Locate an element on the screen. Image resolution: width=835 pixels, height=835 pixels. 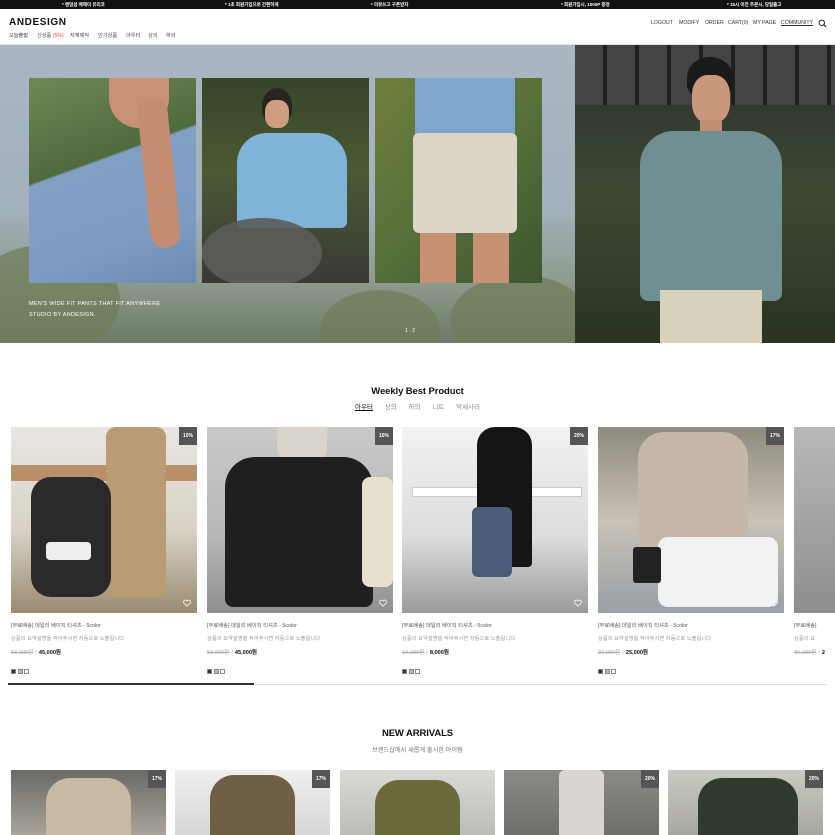
new-arrivals-subtitle: 브랜드샵에서 새롭게 출시한 아이템 is located at coordinates (417, 750).